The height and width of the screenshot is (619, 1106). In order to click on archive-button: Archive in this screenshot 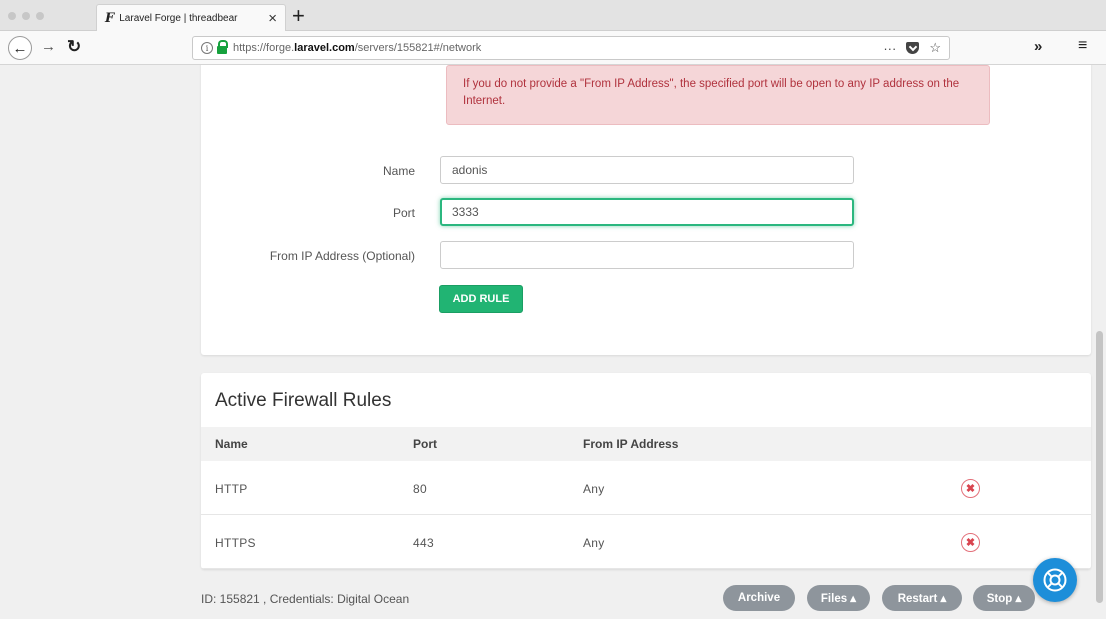, I will do `click(759, 598)`.